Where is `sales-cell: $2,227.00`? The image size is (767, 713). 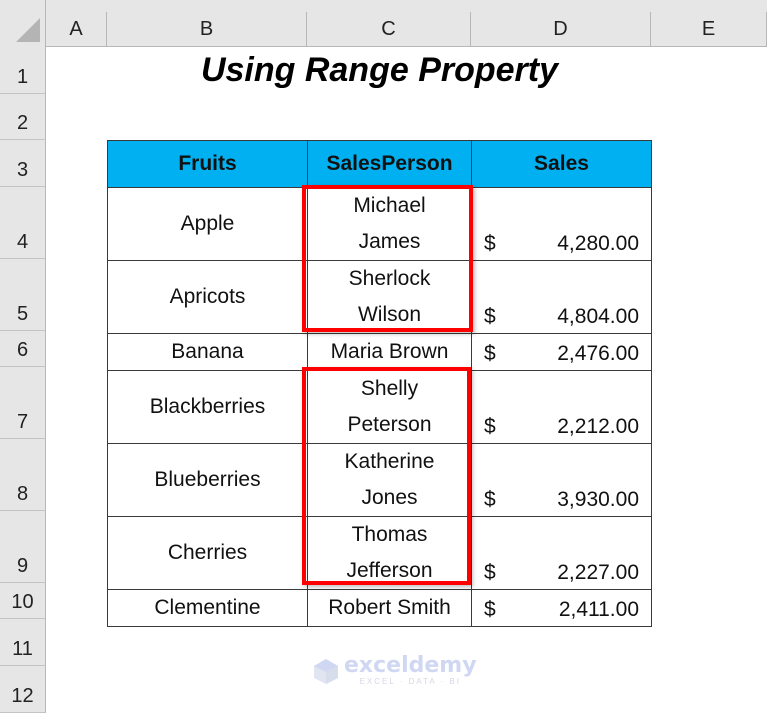 sales-cell: $2,227.00 is located at coordinates (561, 553).